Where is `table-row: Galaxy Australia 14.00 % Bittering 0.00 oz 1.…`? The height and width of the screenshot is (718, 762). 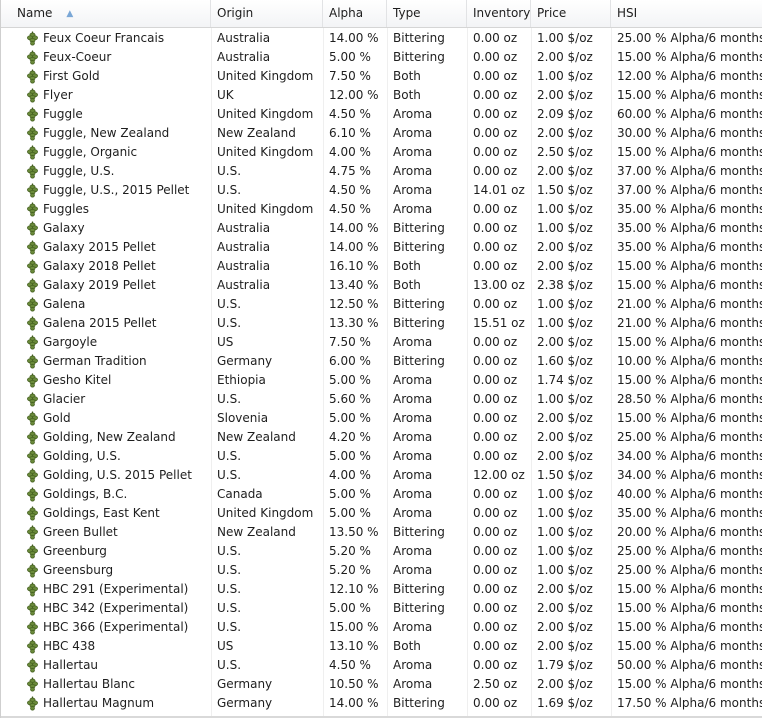
table-row: Galaxy Australia 14.00 % Bittering 0.00 oz 1.… is located at coordinates (381, 228).